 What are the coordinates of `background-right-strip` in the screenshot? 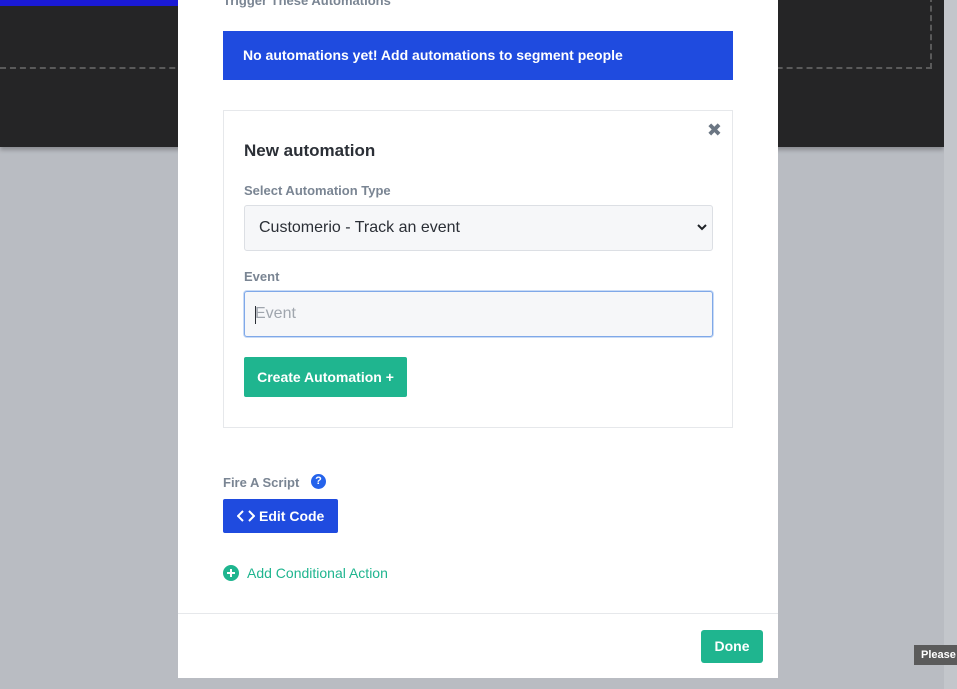 It's located at (950, 344).